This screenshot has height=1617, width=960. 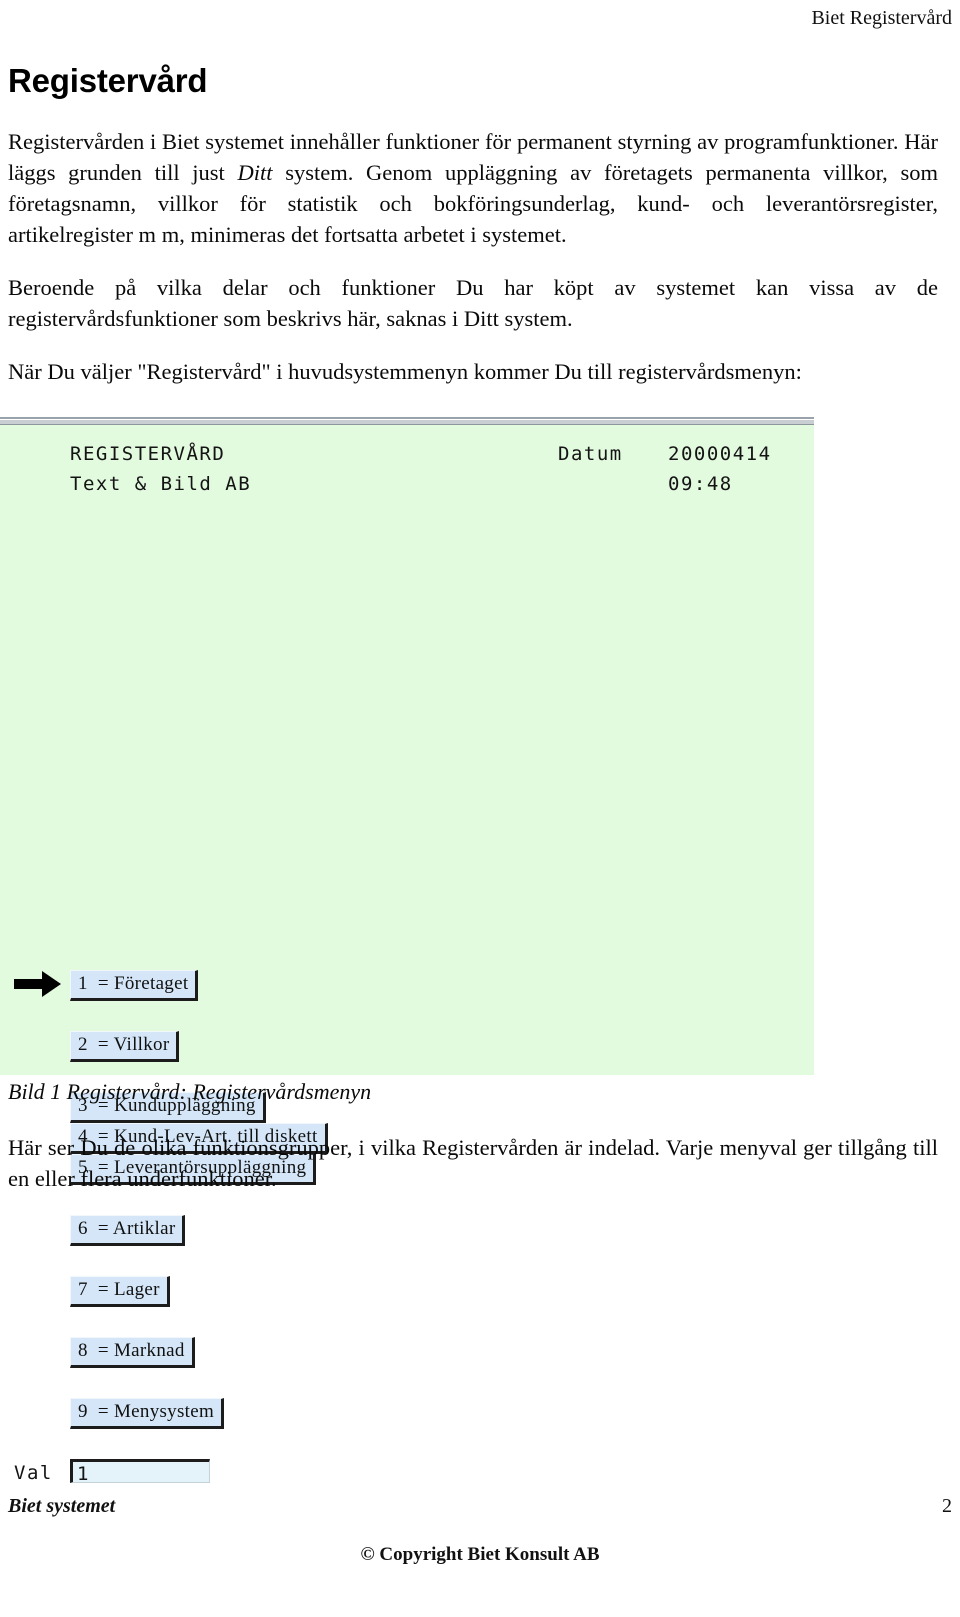 I want to click on menu-option-8: 8 = Marknad, so click(x=132, y=1352).